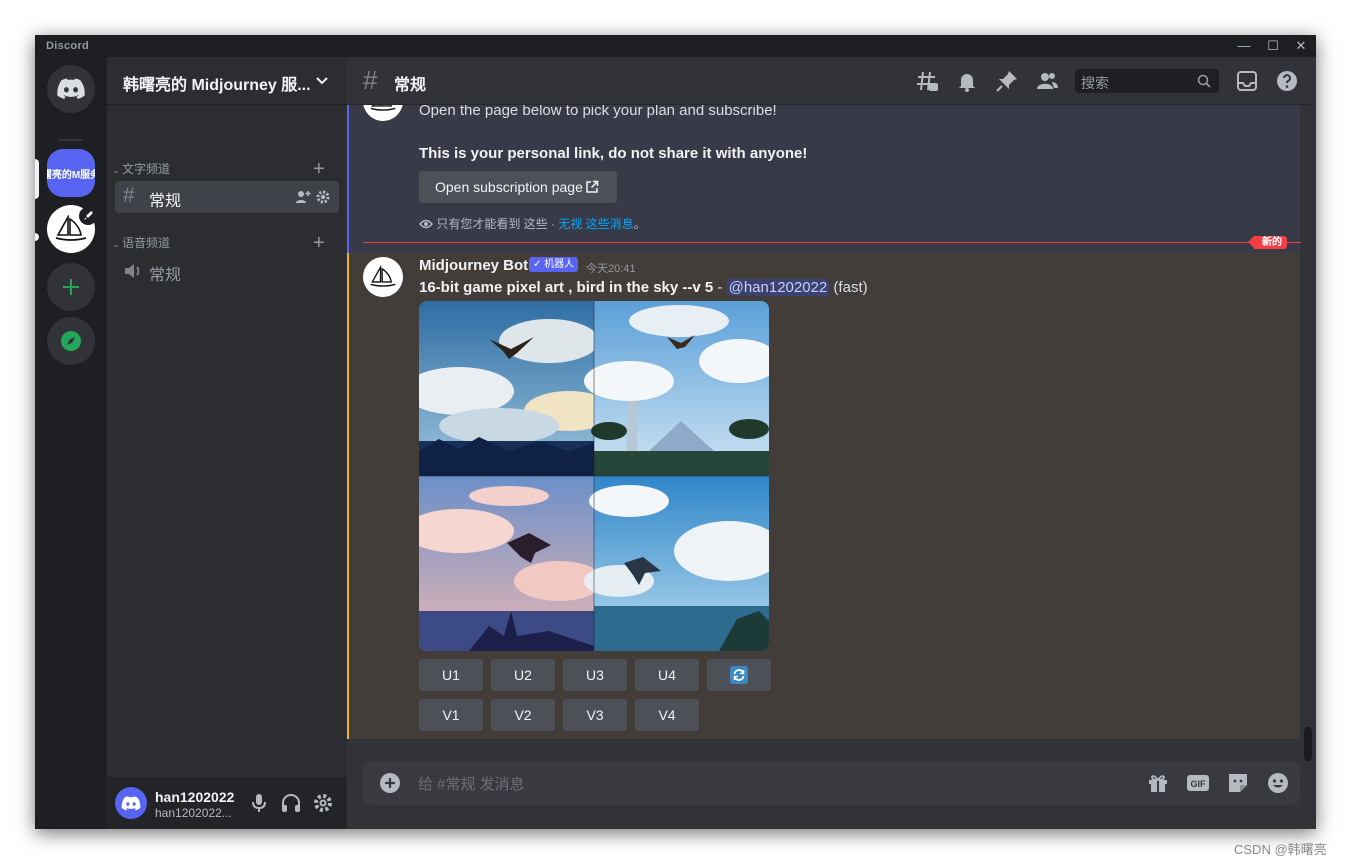 Image resolution: width=1350 pixels, height=864 pixels. I want to click on user-settings-gear-icon, so click(323, 803).